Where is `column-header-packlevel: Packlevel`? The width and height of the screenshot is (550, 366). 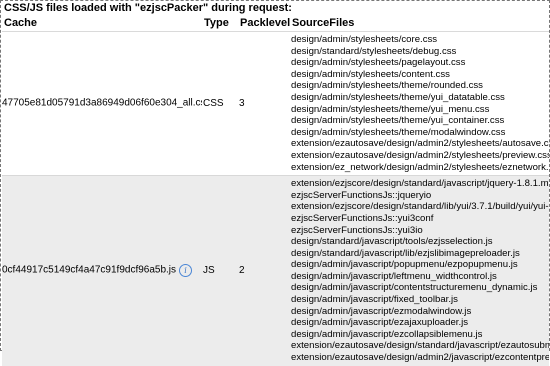
column-header-packlevel: Packlevel is located at coordinates (265, 23).